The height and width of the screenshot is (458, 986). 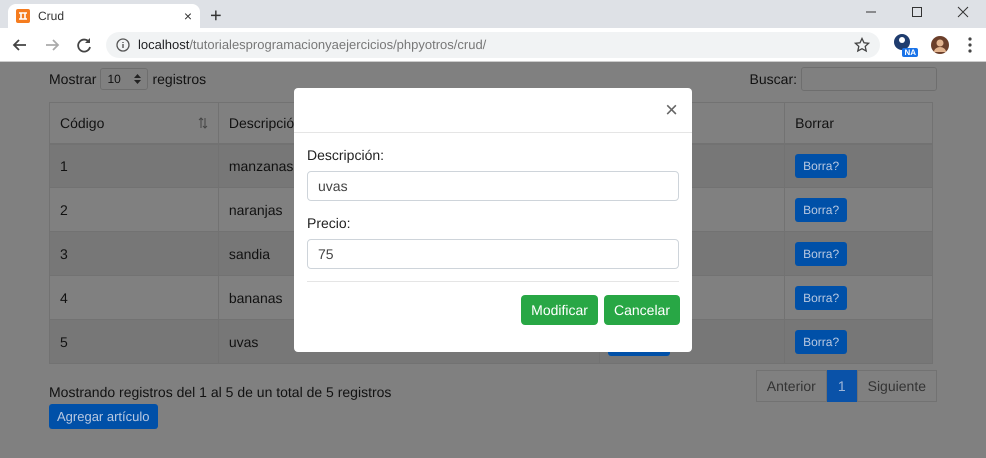 I want to click on page-button: Siguiente, so click(x=896, y=386).